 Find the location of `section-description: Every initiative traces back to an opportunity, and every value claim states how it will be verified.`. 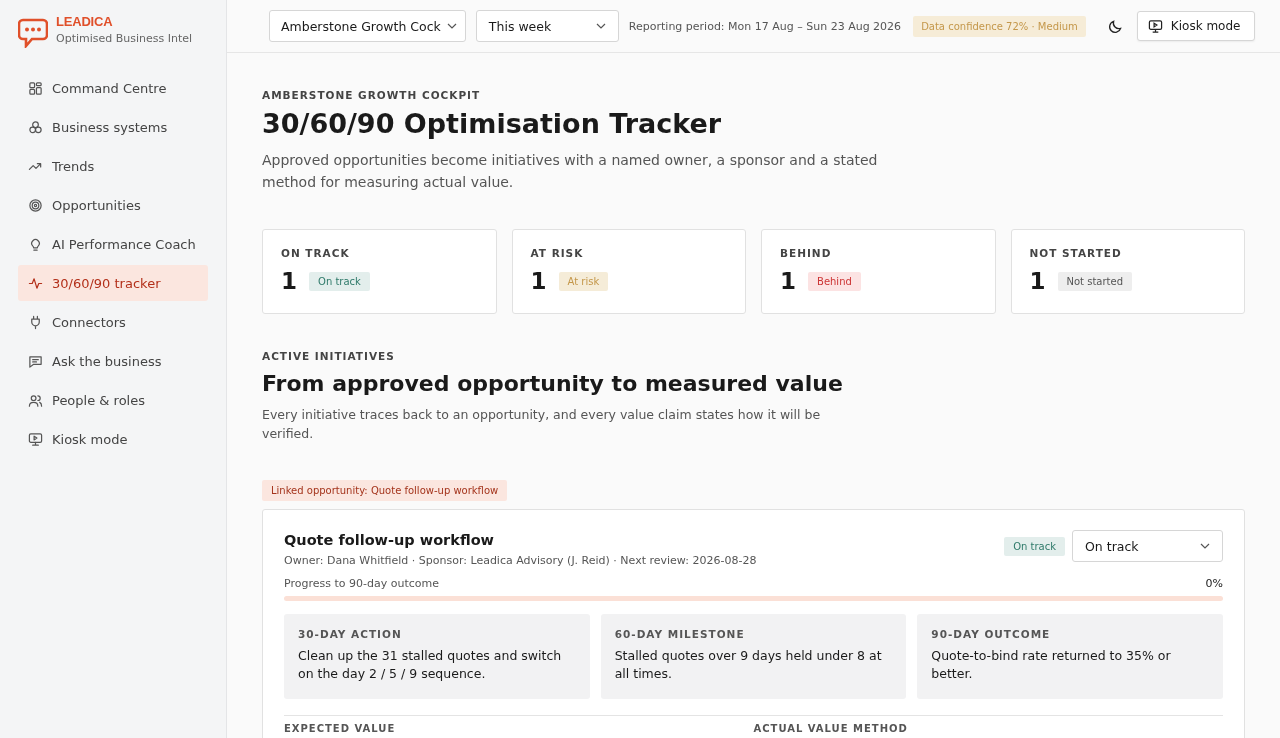

section-description: Every initiative traces back to an opportunity, and every value claim states how it will be verified. is located at coordinates (542, 424).